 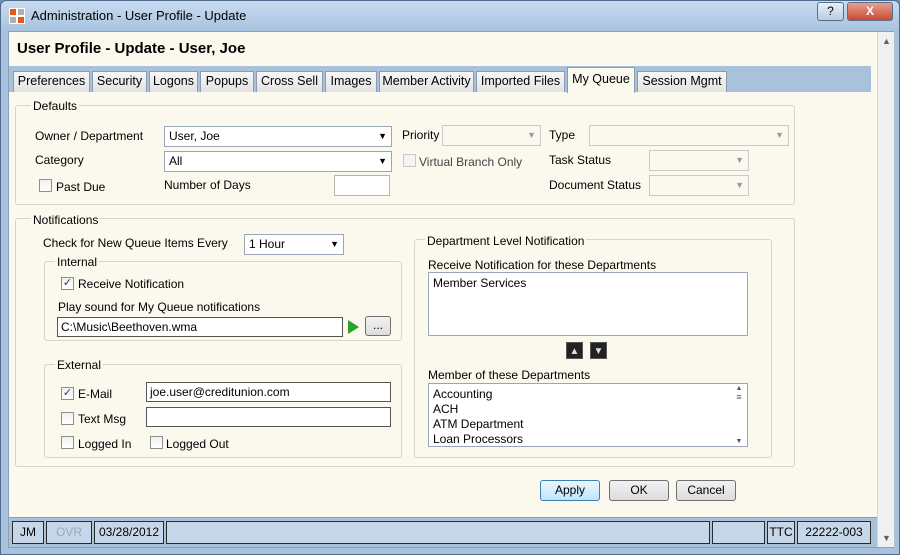 What do you see at coordinates (268, 417) in the screenshot?
I see `text-msg-input` at bounding box center [268, 417].